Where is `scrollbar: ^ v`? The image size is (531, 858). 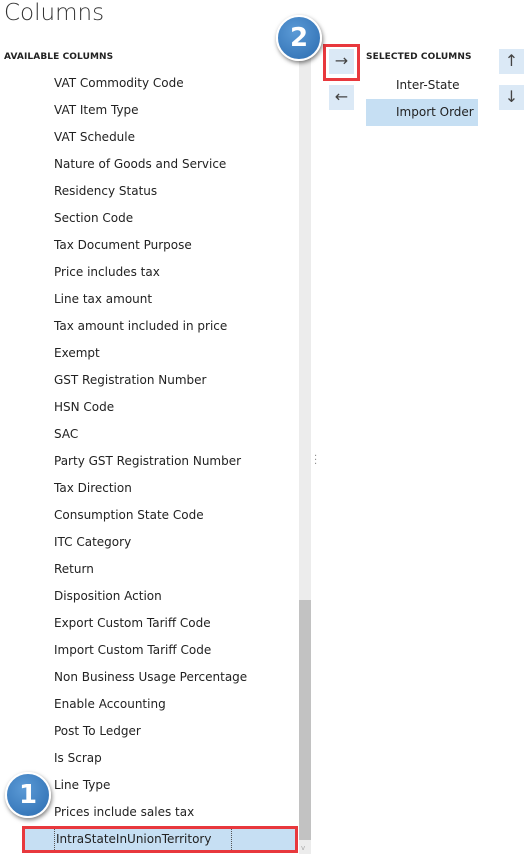
scrollbar: ^ v is located at coordinates (305, 451).